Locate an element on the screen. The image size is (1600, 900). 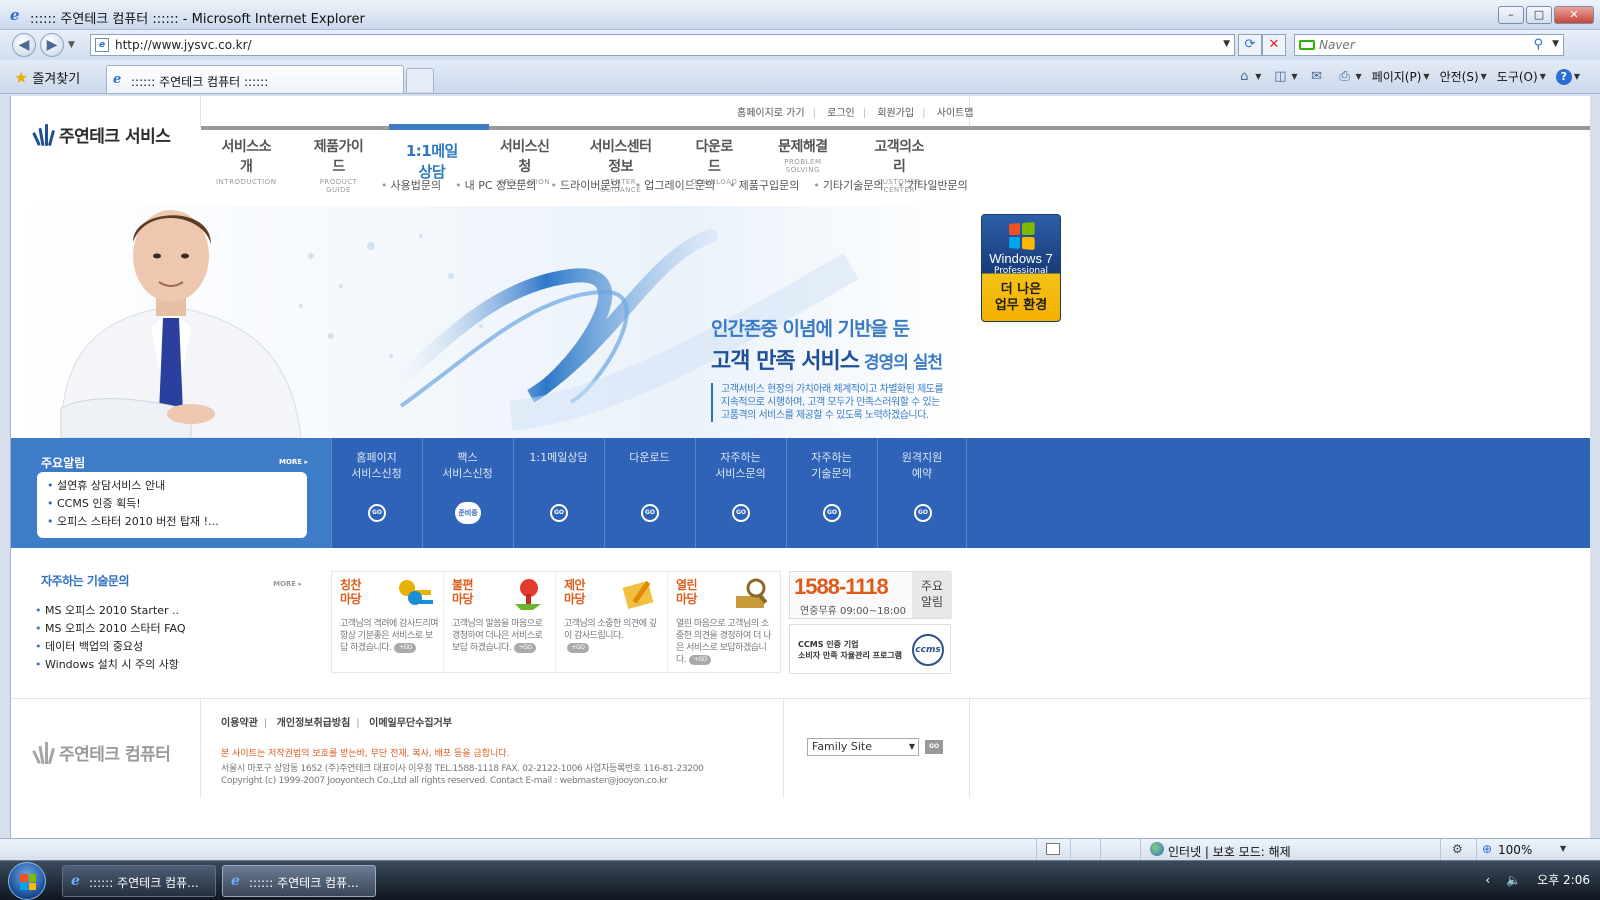
util-link-sitemap: 사이트맵 is located at coordinates (955, 113).